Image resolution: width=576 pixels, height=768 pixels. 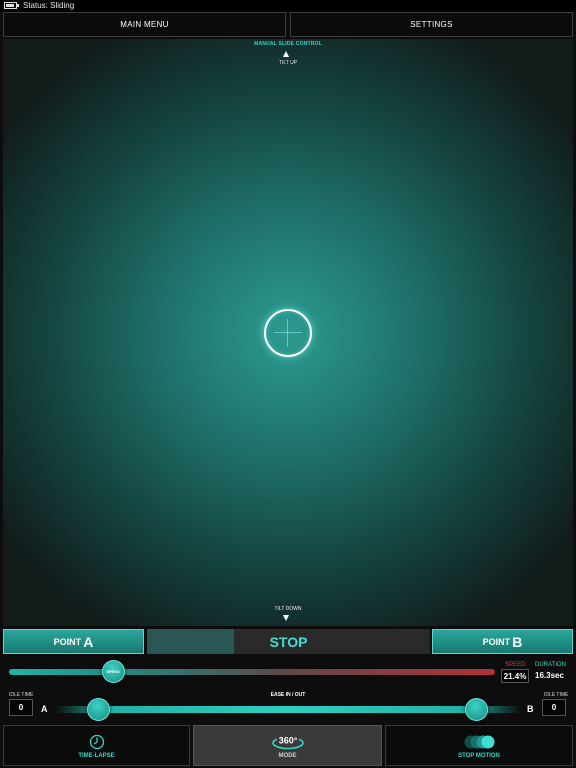 I want to click on point-b-word: POINT, so click(x=496, y=641).